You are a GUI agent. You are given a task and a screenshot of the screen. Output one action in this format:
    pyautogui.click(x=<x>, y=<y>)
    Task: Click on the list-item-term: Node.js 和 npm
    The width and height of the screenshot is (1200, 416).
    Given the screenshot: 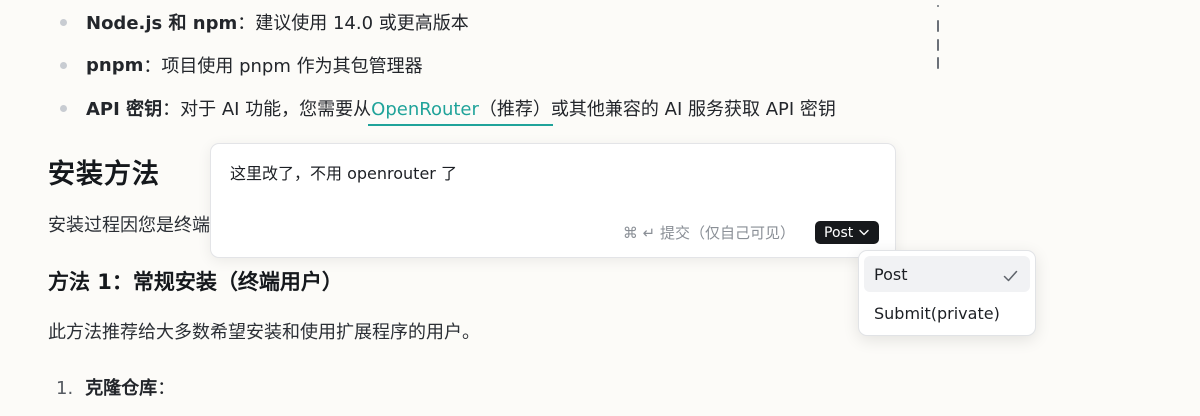 What is the action you would take?
    pyautogui.click(x=162, y=23)
    